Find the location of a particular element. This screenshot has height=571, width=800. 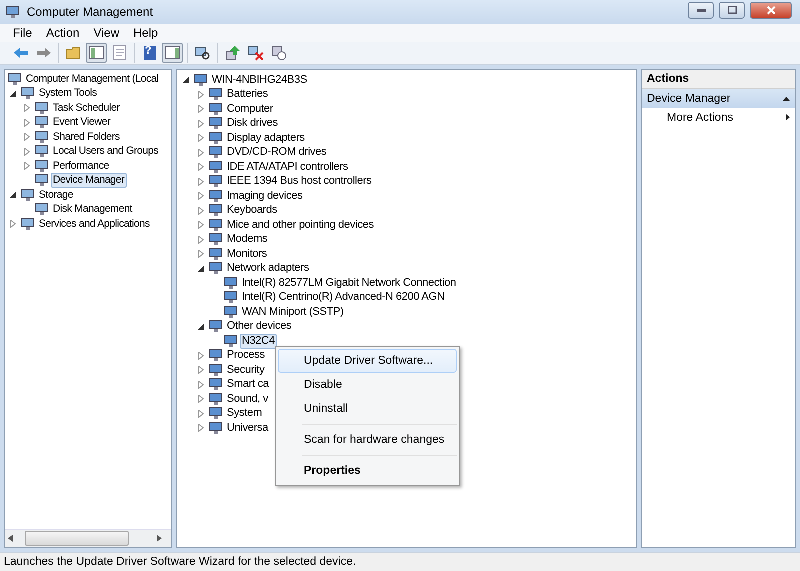

tree-item: Computer Management (Local is located at coordinates (92, 79).